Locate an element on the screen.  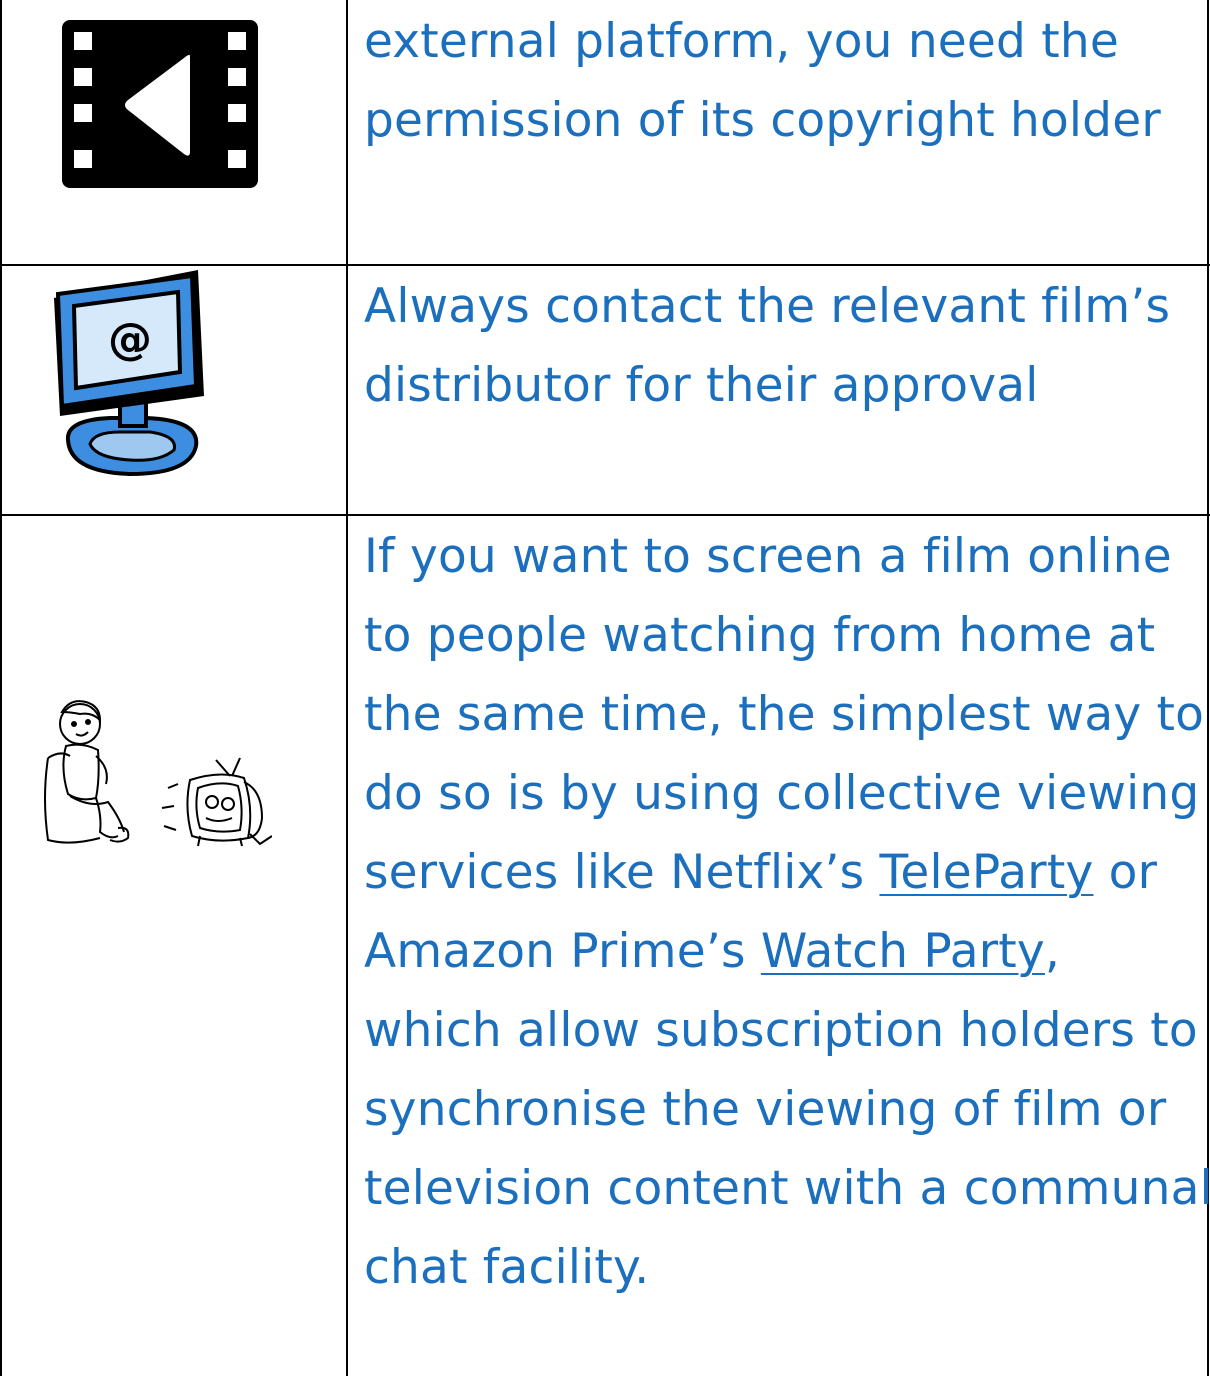
line-6-suffix: , is located at coordinates (1052, 951).